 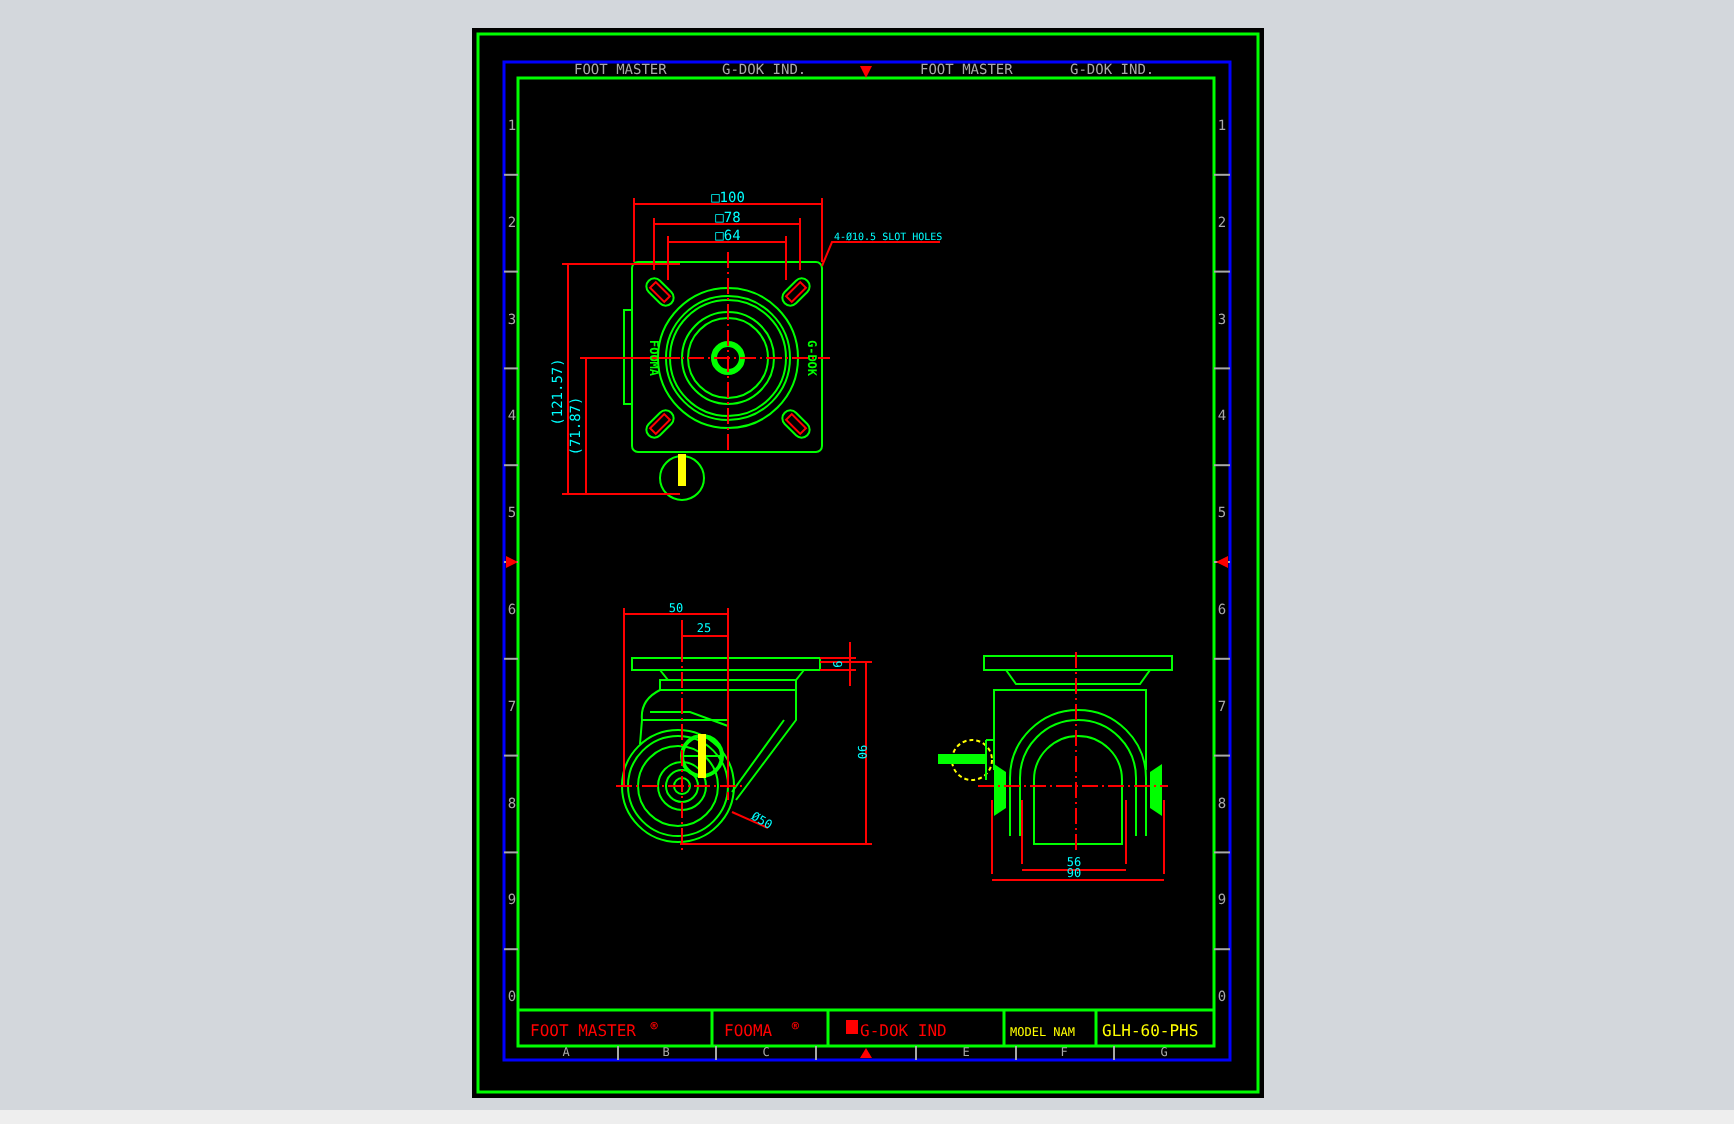 What do you see at coordinates (902, 1031) in the screenshot?
I see `title-block-text: G-DOK IND` at bounding box center [902, 1031].